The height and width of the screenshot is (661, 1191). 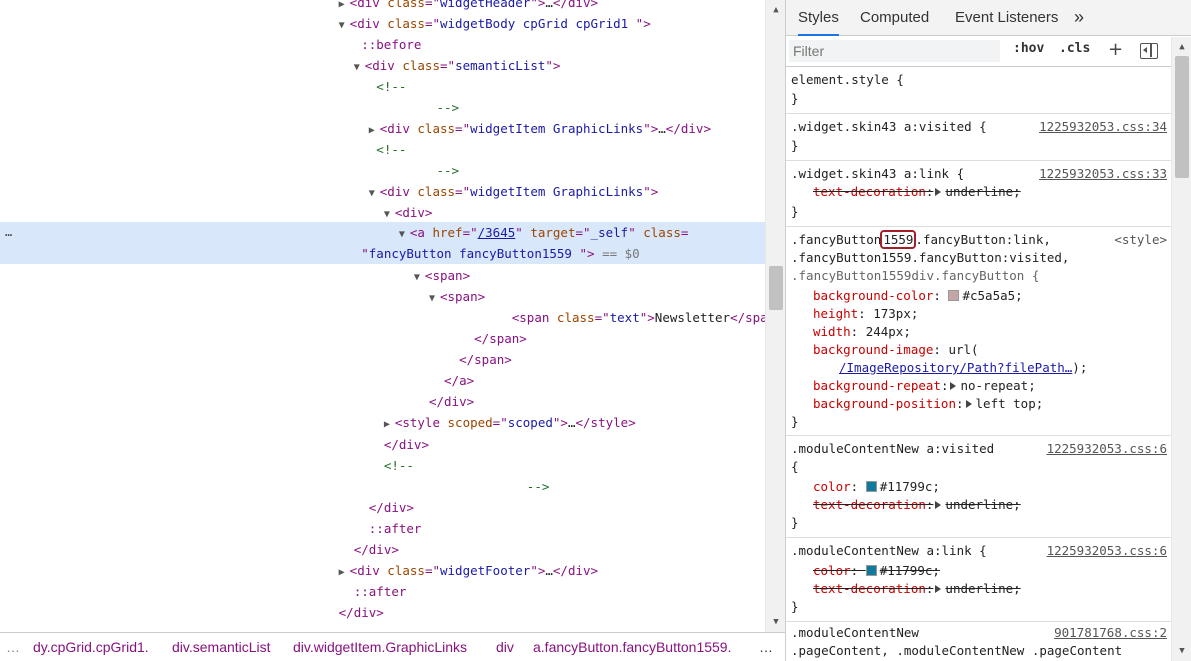 What do you see at coordinates (1103, 174) in the screenshot?
I see `rule-source-link: 1225932053.css:33` at bounding box center [1103, 174].